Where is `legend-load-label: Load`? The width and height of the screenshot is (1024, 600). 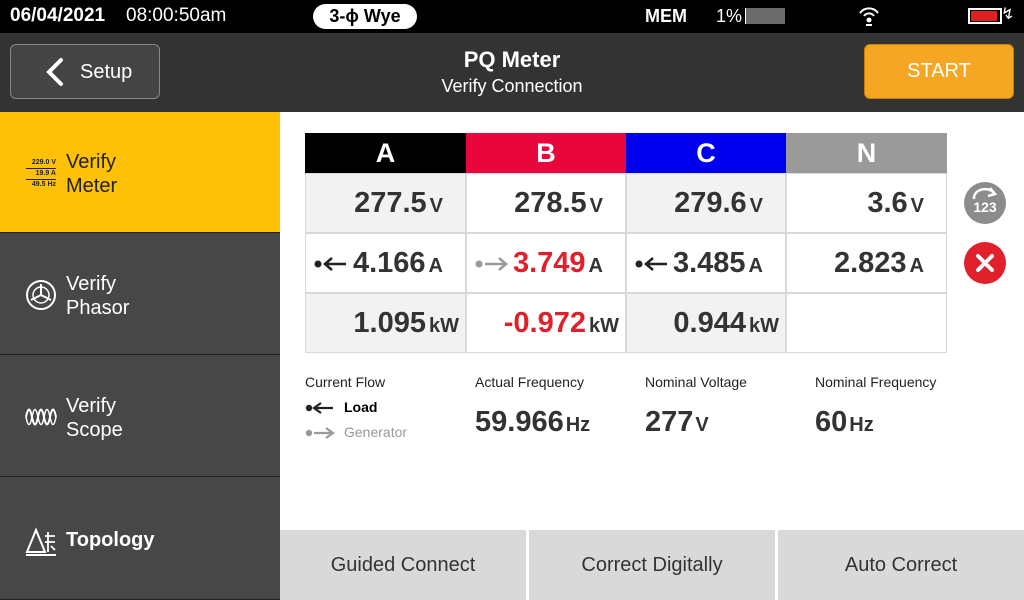
legend-load-label: Load is located at coordinates (361, 407).